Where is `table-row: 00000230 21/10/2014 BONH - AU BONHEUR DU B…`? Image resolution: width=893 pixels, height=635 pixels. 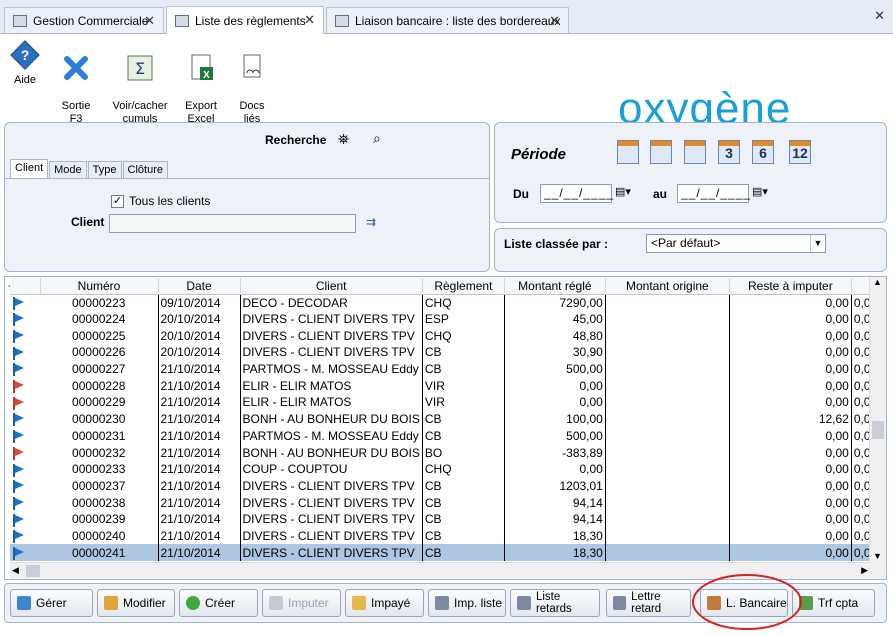 table-row: 00000230 21/10/2014 BONH - AU BONHEUR DU B… is located at coordinates (444, 419).